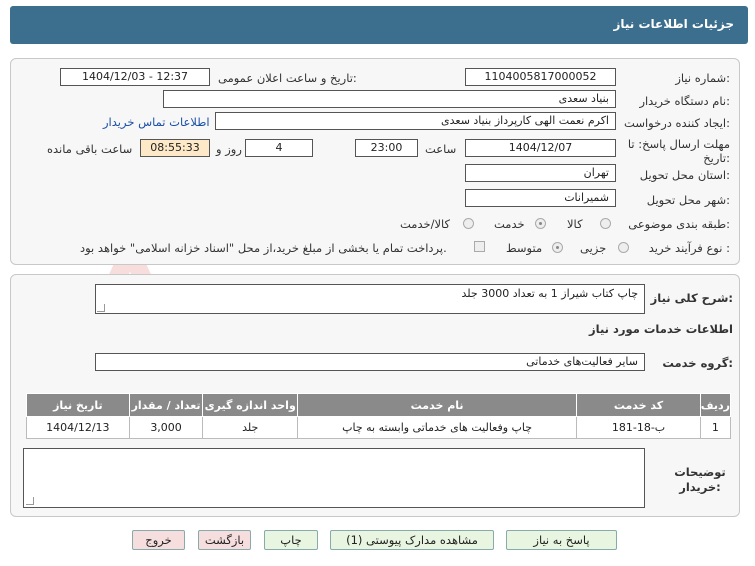 The width and height of the screenshot is (755, 566). Describe the element at coordinates (678, 151) in the screenshot. I see `deadline-label: مهلت ارسال پاسخ: تا تاریخ:` at that location.